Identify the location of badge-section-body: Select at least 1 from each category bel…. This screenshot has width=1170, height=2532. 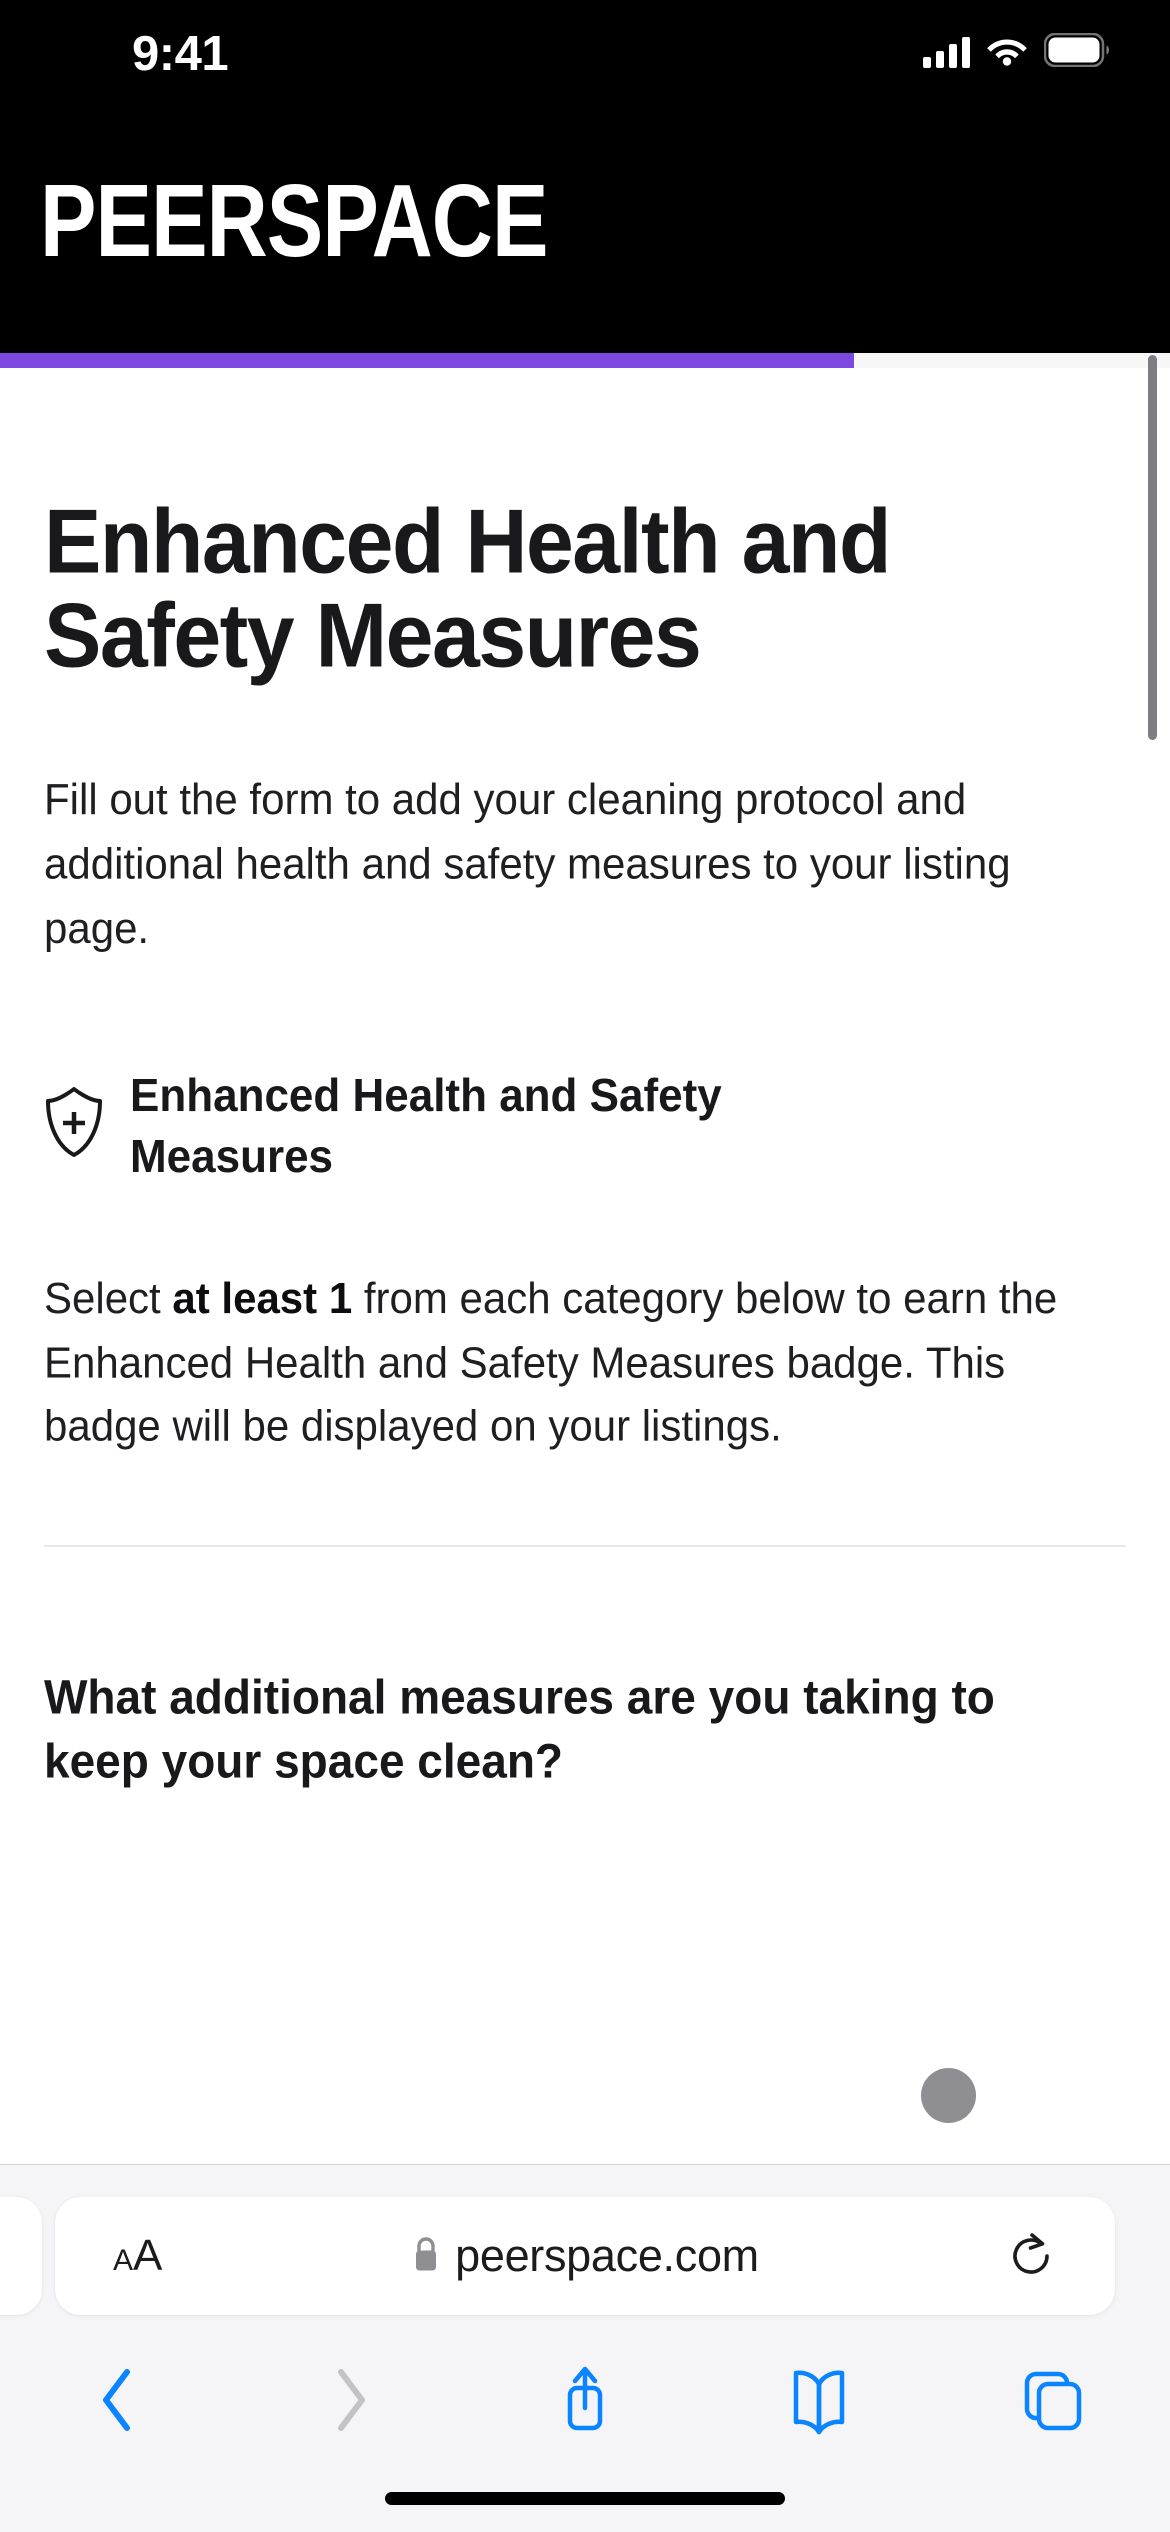
(585, 1362).